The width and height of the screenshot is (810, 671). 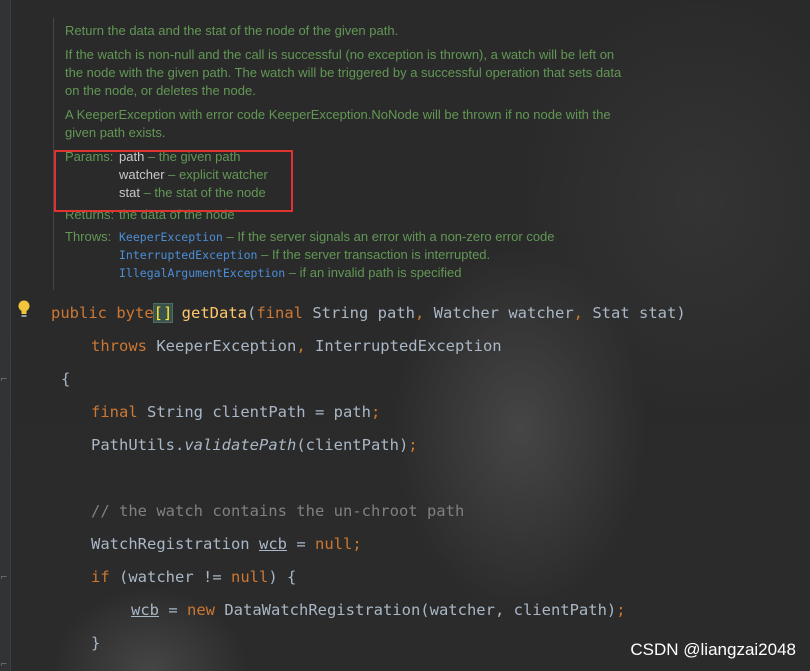 What do you see at coordinates (193, 577) in the screenshot?
I see `code-line-if: if (watcher != null) {` at bounding box center [193, 577].